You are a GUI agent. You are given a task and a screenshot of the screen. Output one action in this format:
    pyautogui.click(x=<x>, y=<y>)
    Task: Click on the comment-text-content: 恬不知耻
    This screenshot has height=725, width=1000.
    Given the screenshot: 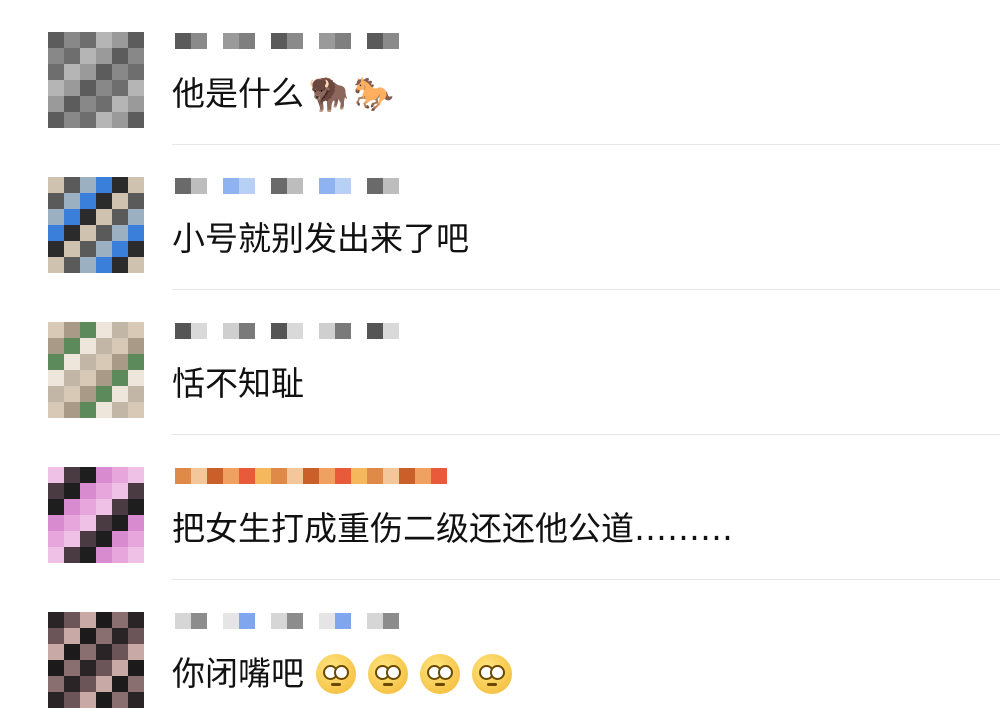 What is the action you would take?
    pyautogui.click(x=238, y=383)
    